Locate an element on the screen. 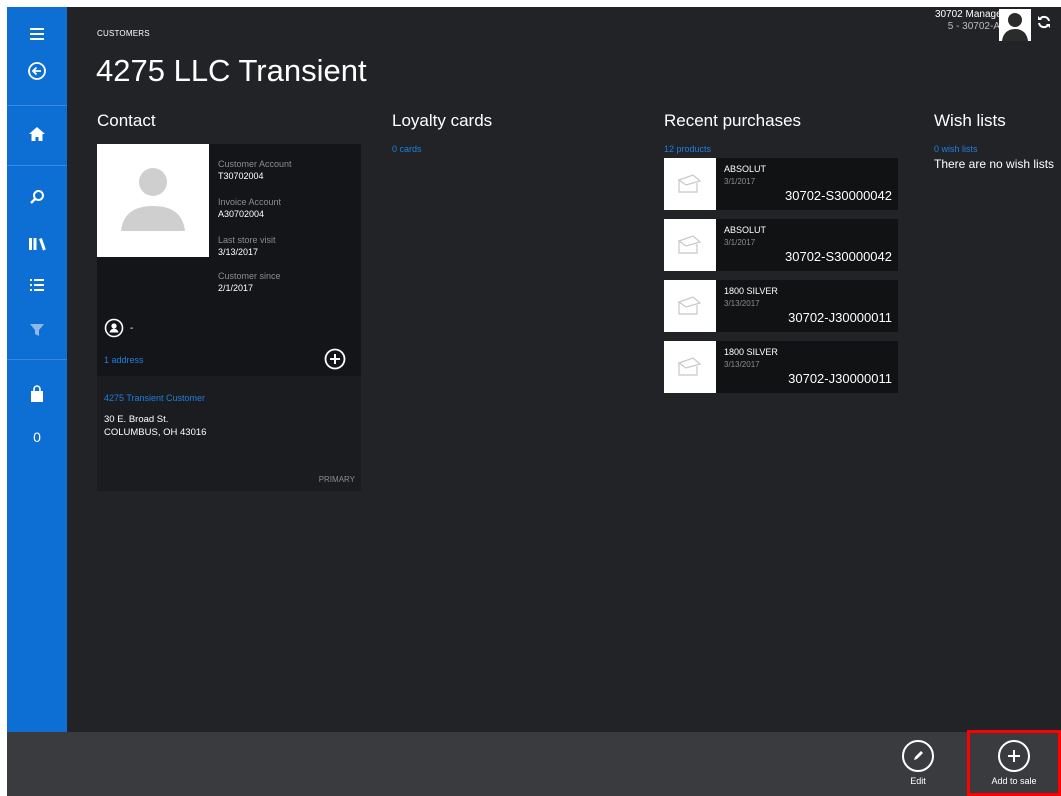  user-name: 30702 Manager is located at coordinates (969, 14).